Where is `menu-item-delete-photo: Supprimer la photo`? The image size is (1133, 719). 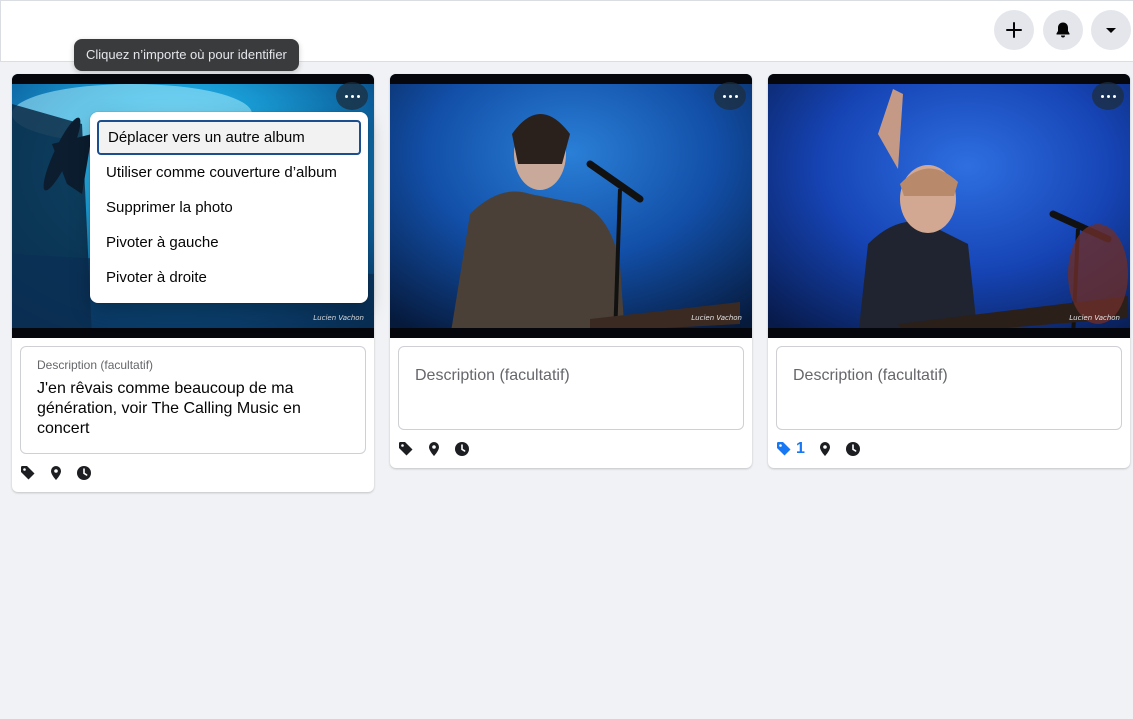 menu-item-delete-photo: Supprimer la photo is located at coordinates (229, 207).